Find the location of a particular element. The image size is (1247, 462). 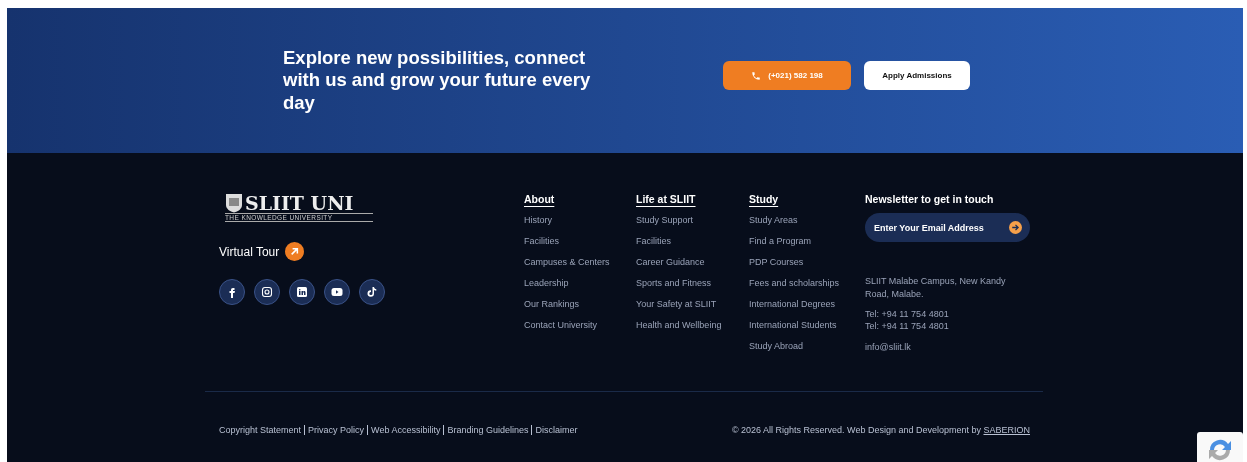

footer-link: International Students is located at coordinates (807, 330).